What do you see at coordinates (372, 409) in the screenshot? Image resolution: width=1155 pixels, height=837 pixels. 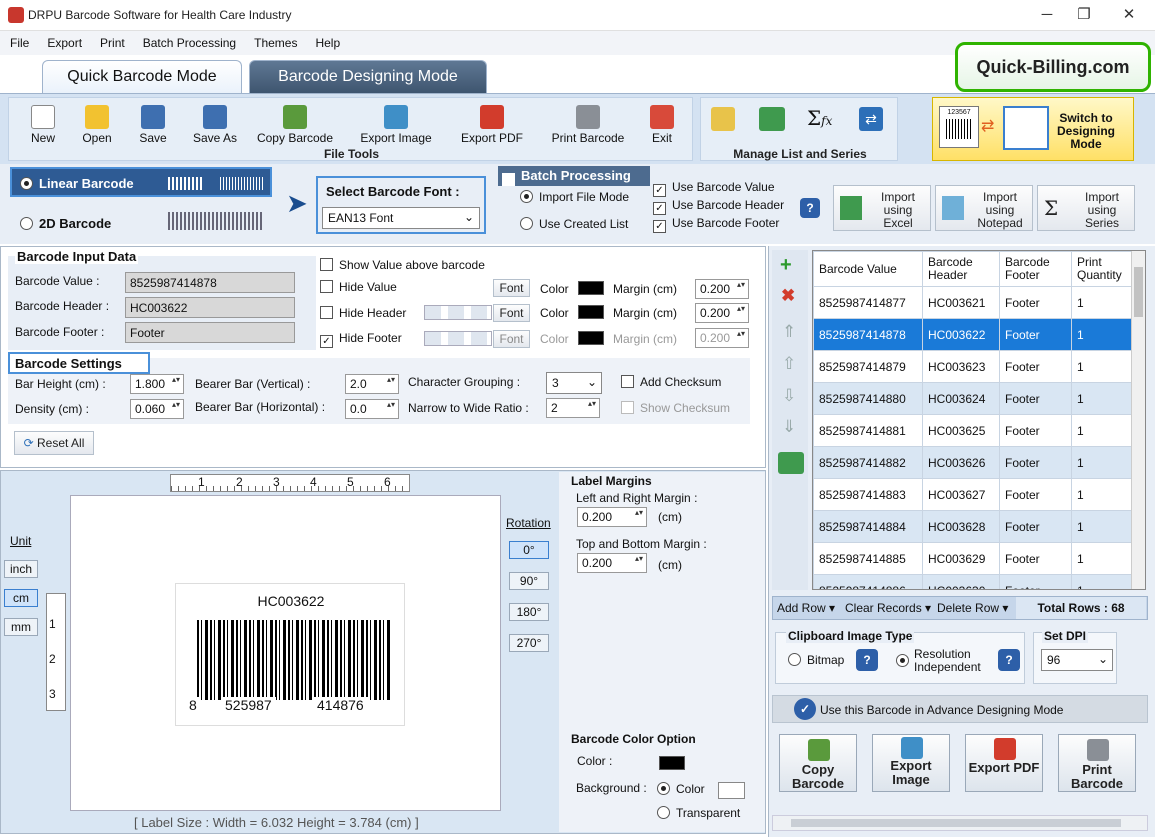 I see `bearer-horizontal-input: 0.0` at bounding box center [372, 409].